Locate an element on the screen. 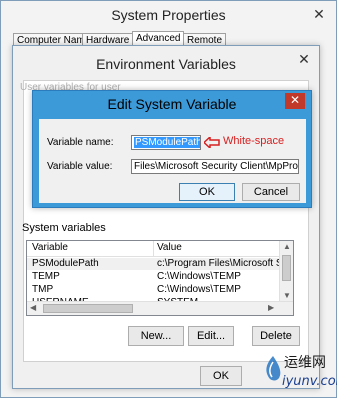 This screenshot has width=337, height=398. system-variables-label: System variables is located at coordinates (64, 228).